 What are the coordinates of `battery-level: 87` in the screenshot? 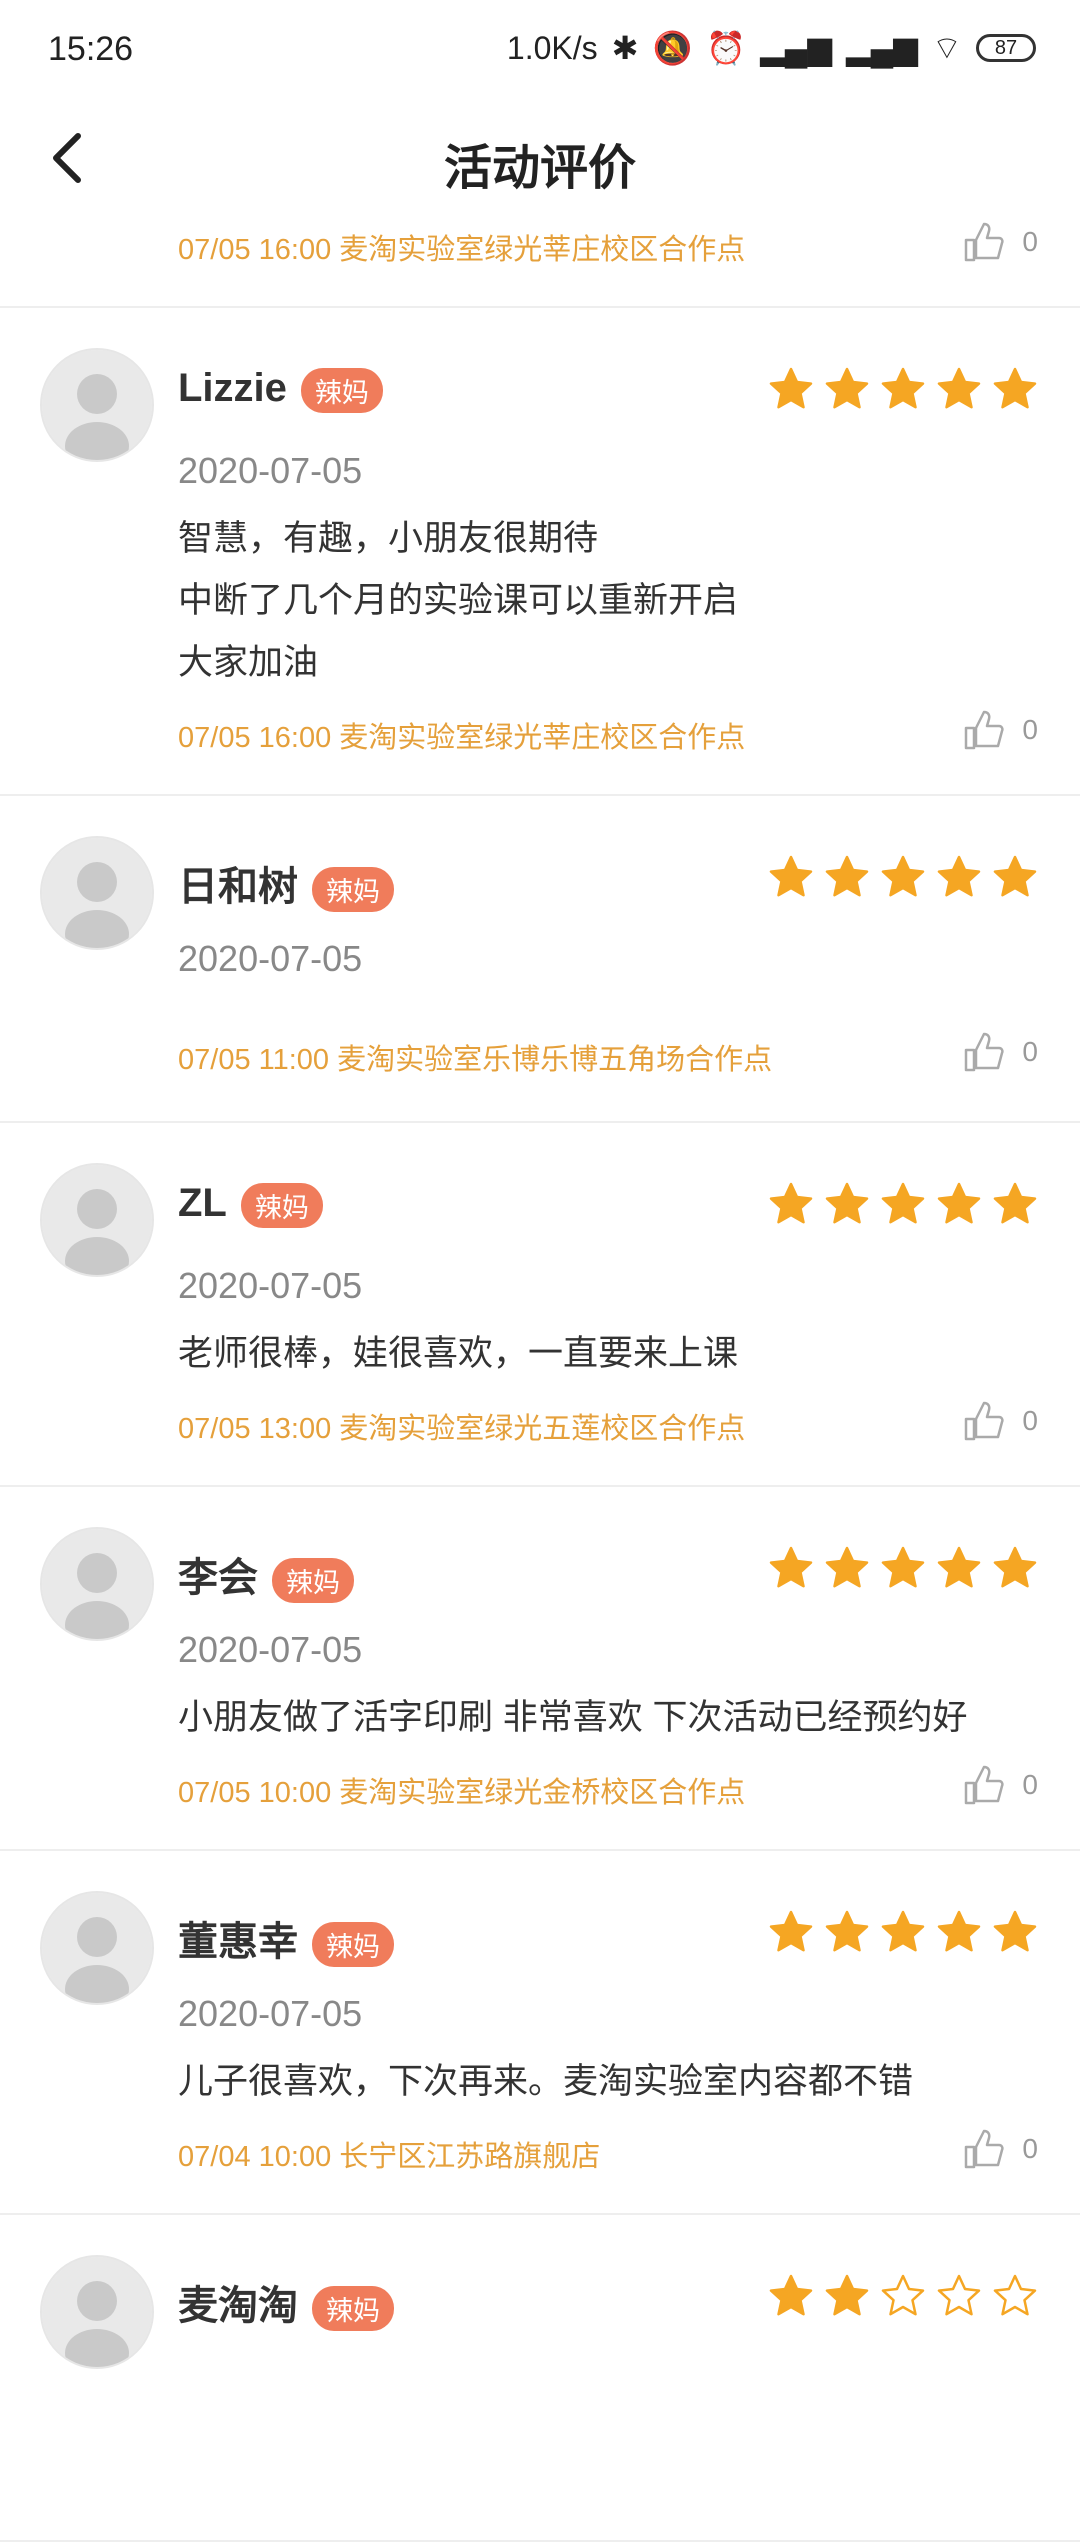 It's located at (1006, 47).